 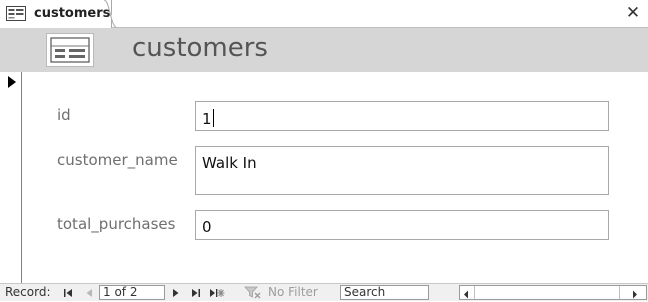 What do you see at coordinates (12, 82) in the screenshot?
I see `current-record-arrow-icon` at bounding box center [12, 82].